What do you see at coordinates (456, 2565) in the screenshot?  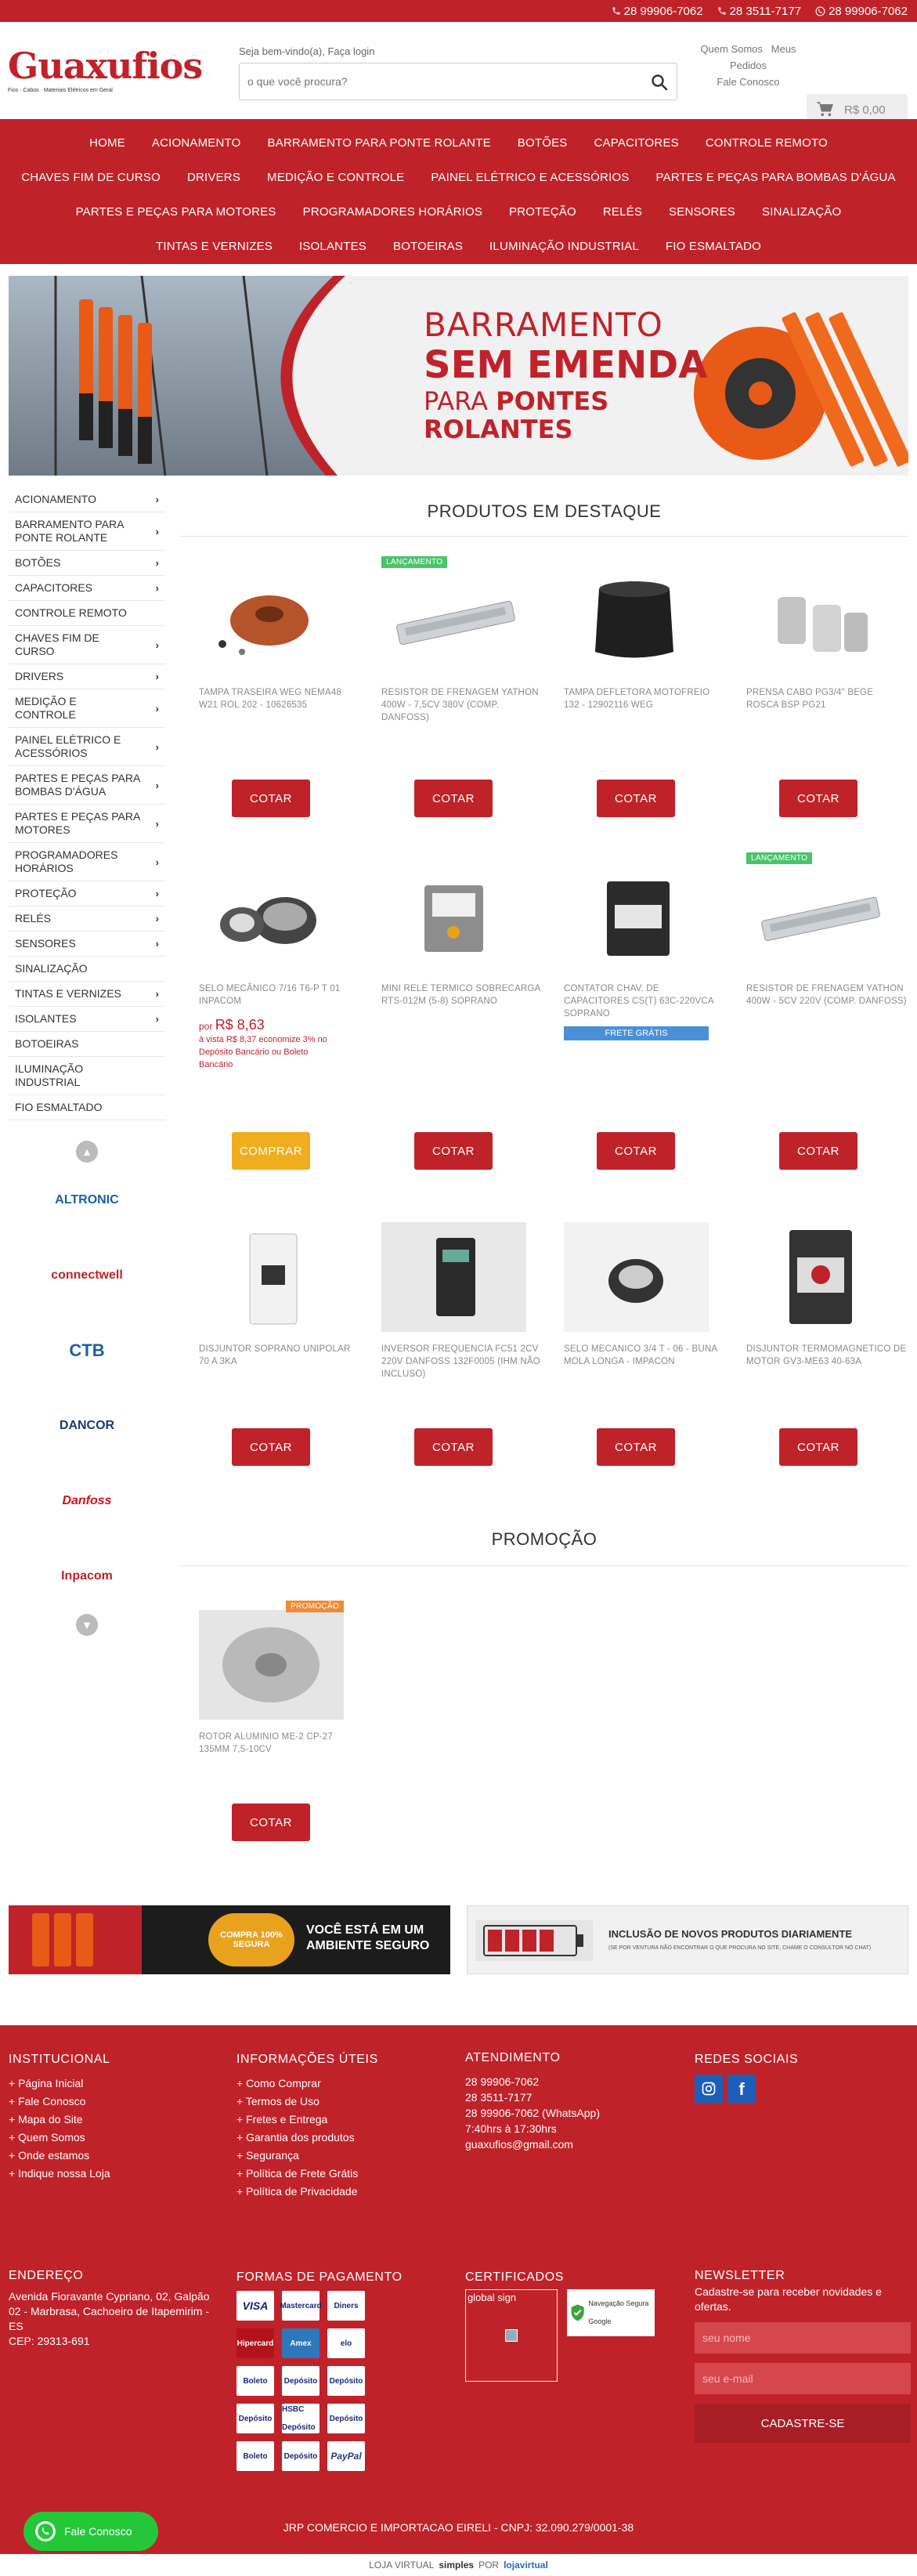 I see `platform-brand-1: simples` at bounding box center [456, 2565].